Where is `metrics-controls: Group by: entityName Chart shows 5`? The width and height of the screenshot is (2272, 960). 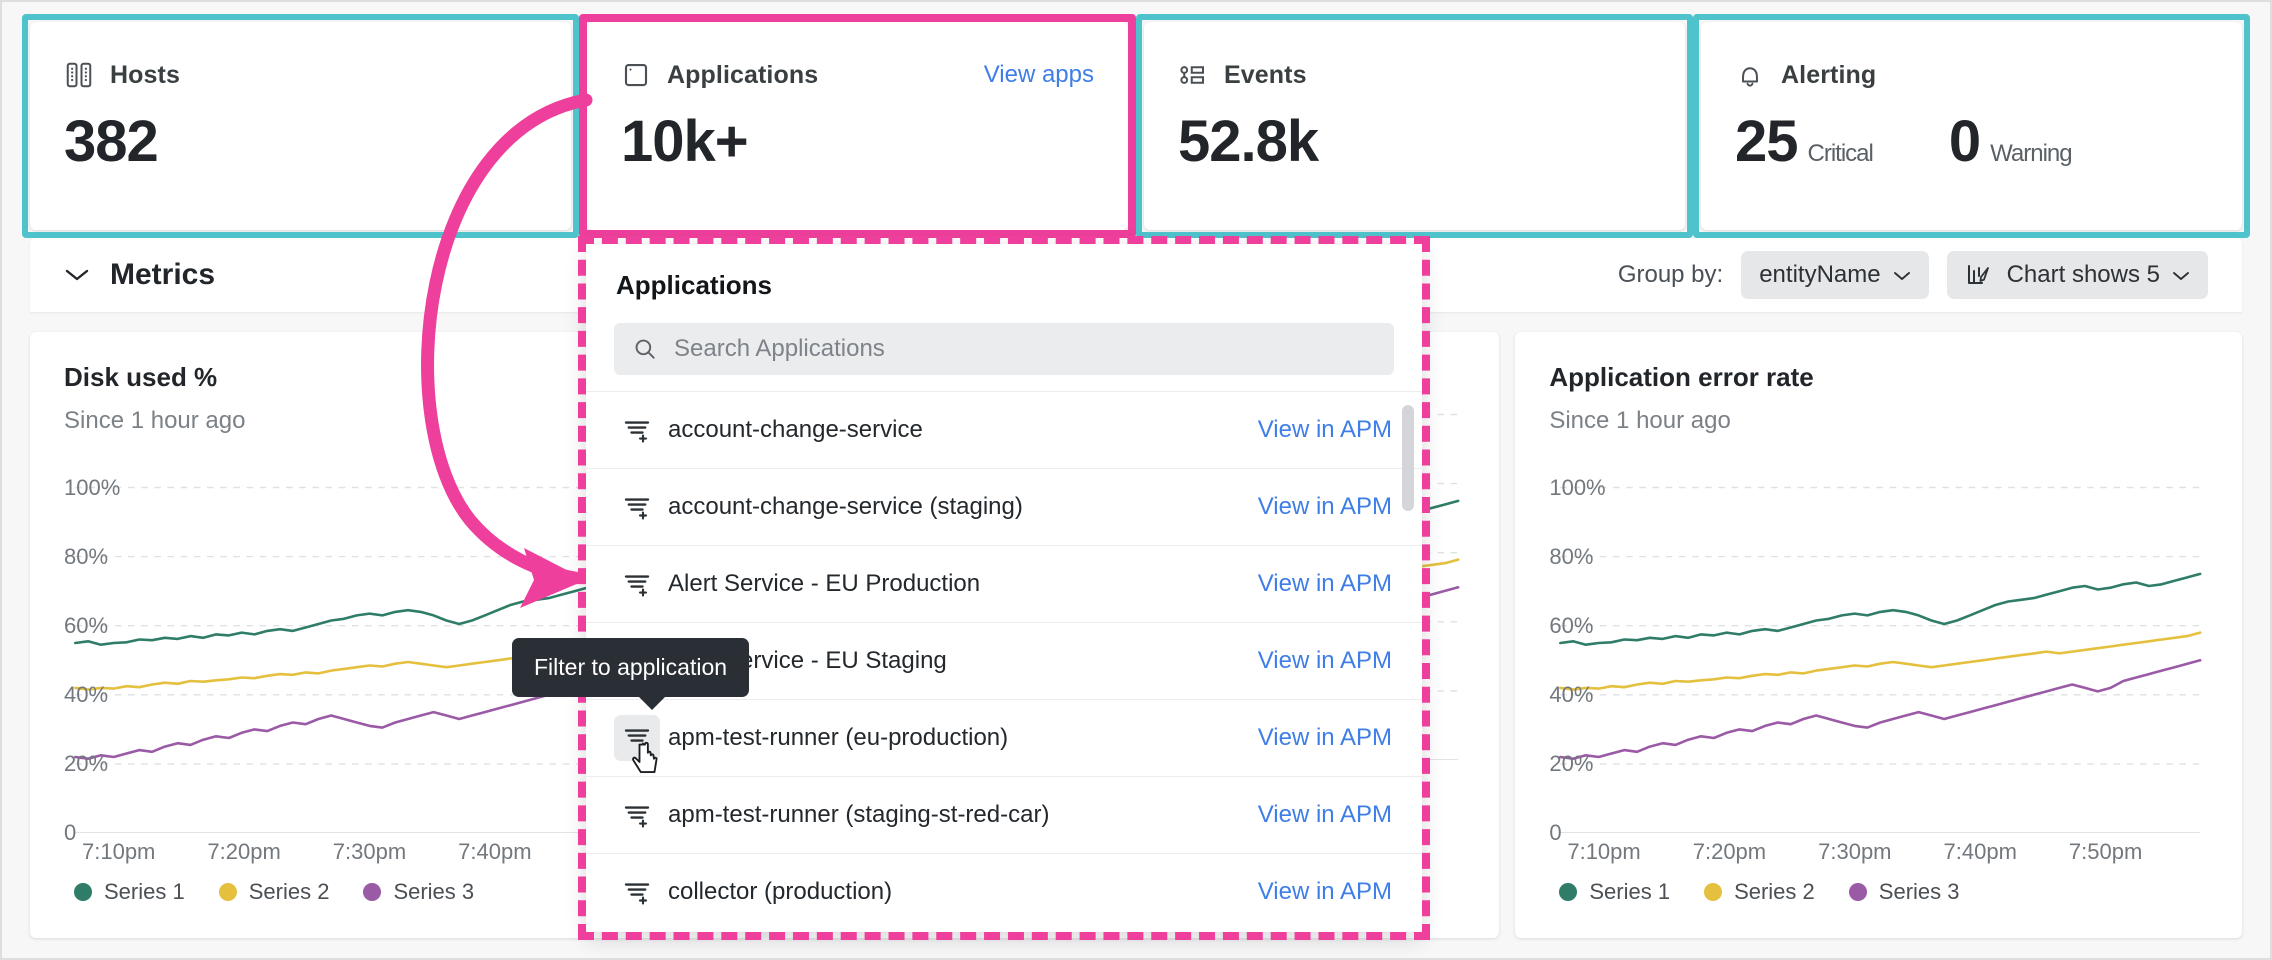 metrics-controls: Group by: entityName Chart shows 5 is located at coordinates (1913, 275).